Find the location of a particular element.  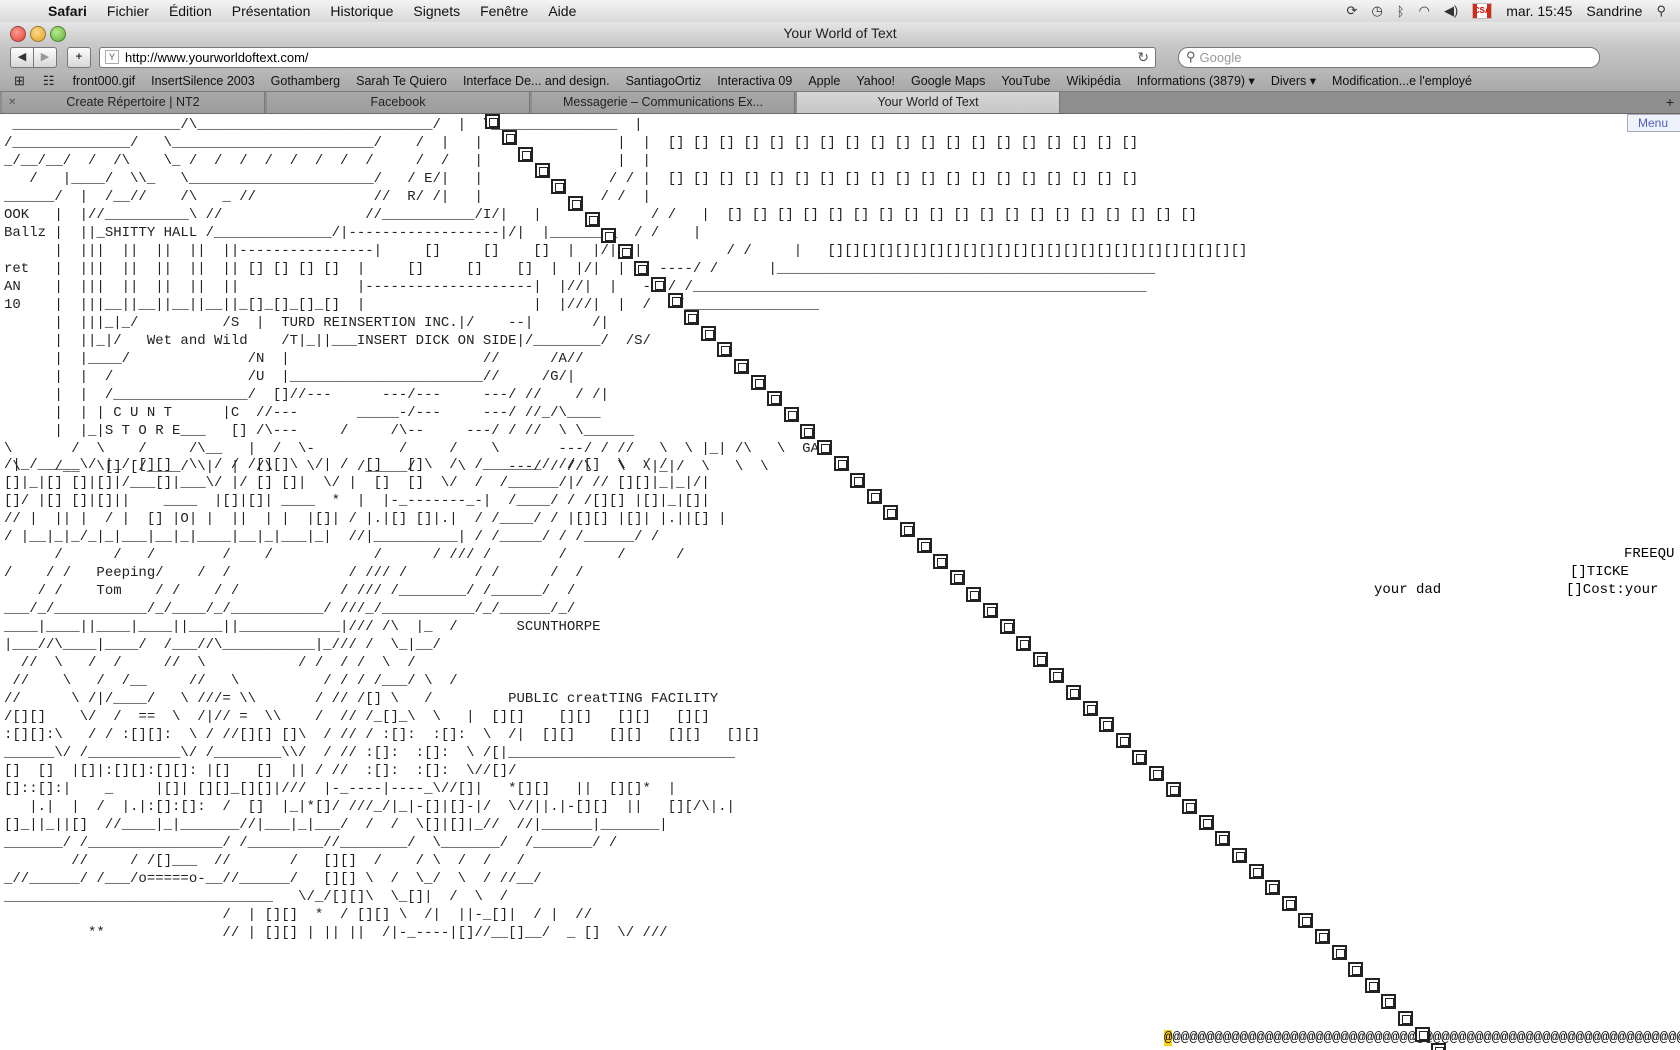

address-url: http://www.yourworldoftext.com/ is located at coordinates (217, 57).